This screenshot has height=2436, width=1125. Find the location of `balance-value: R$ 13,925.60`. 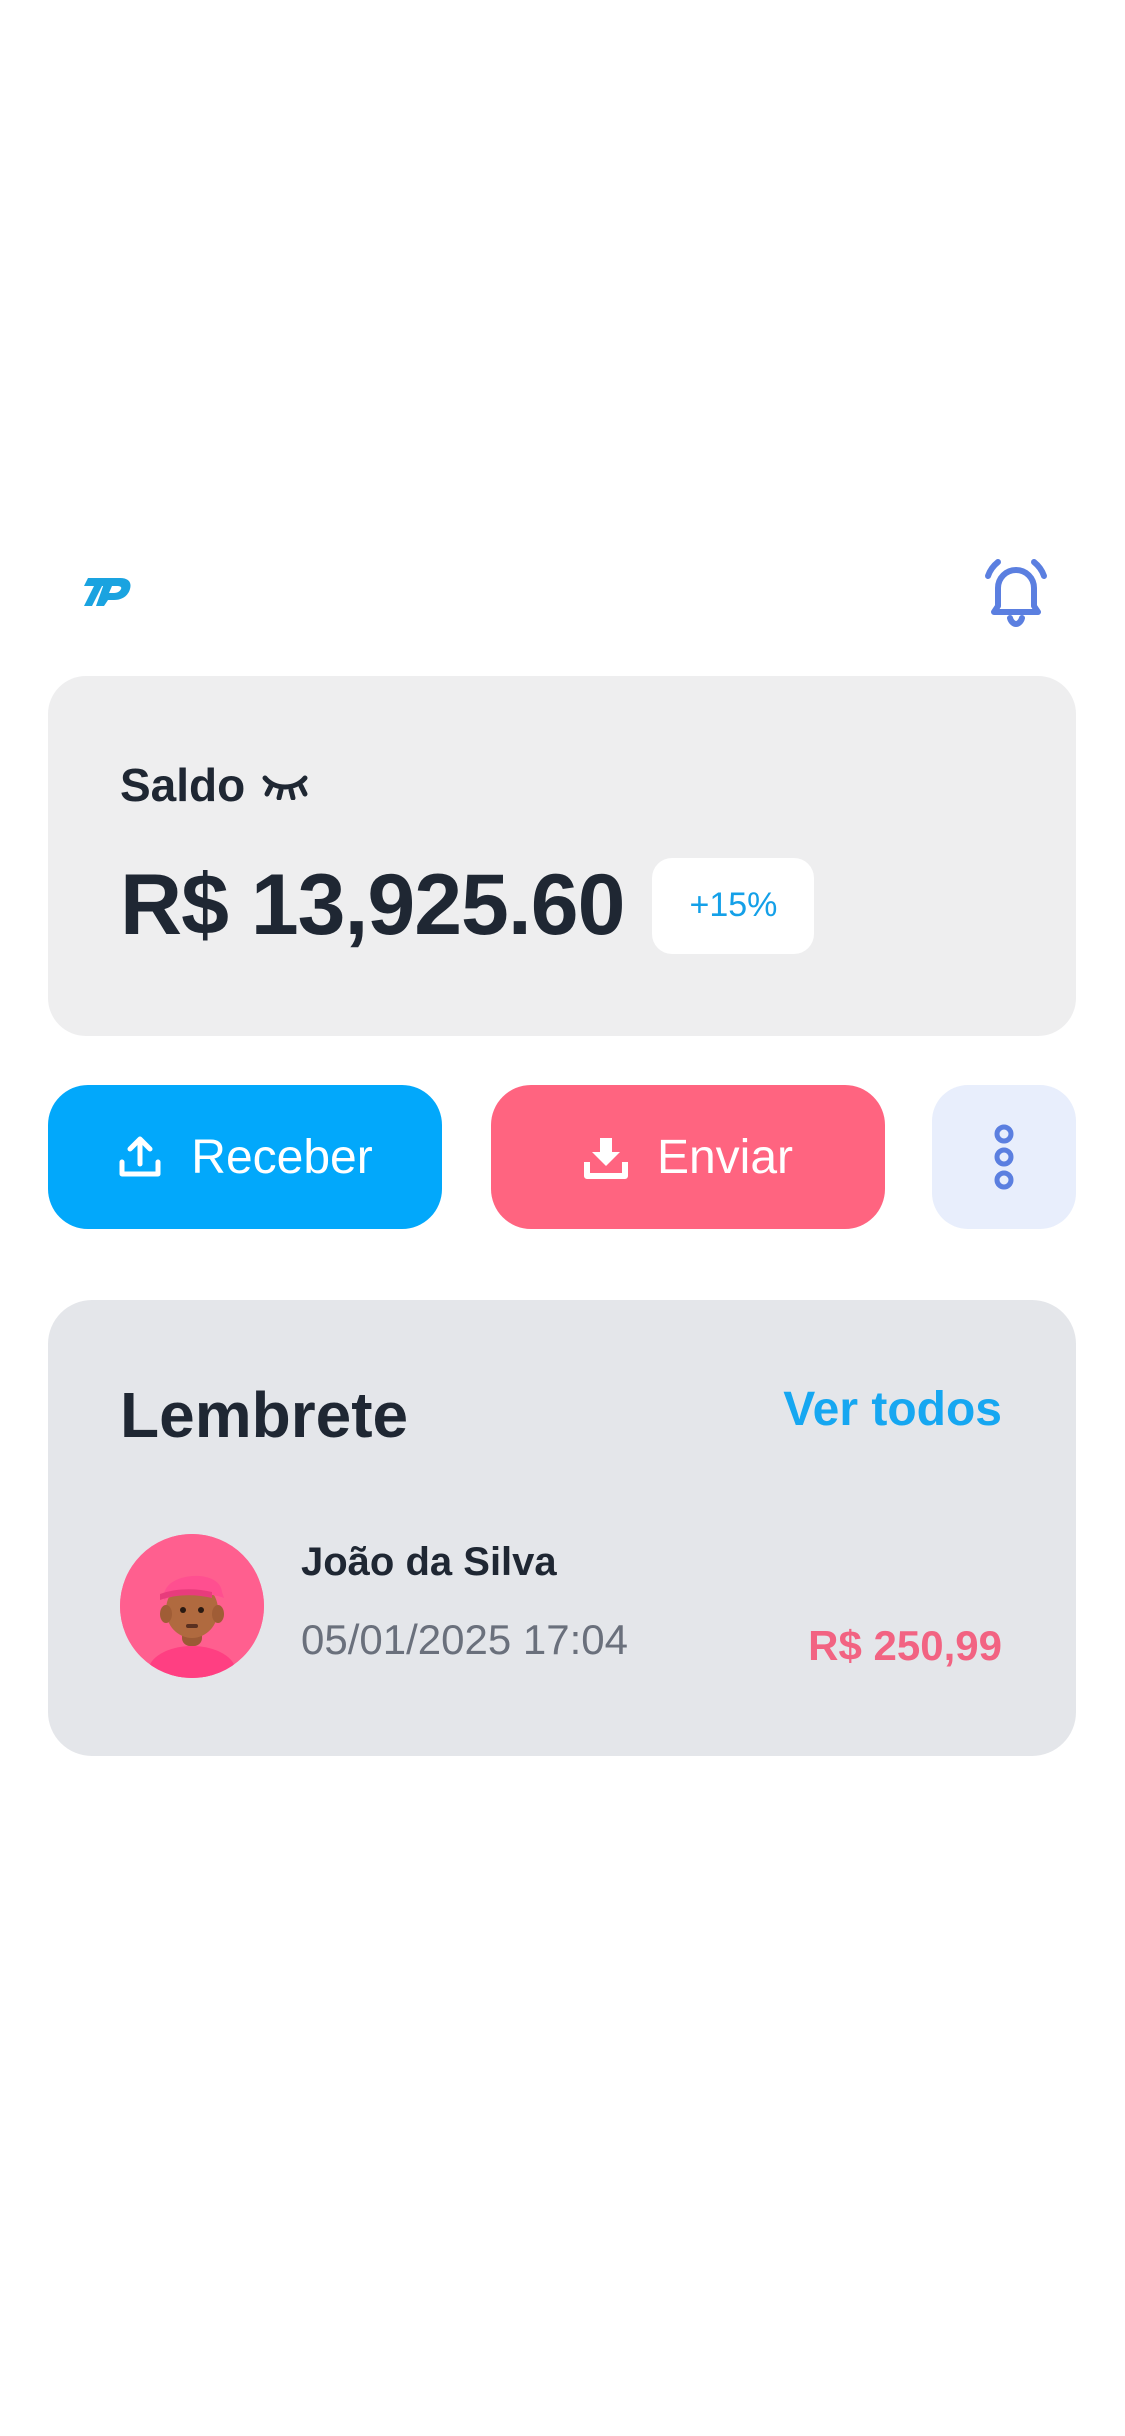

balance-value: R$ 13,925.60 is located at coordinates (372, 905).